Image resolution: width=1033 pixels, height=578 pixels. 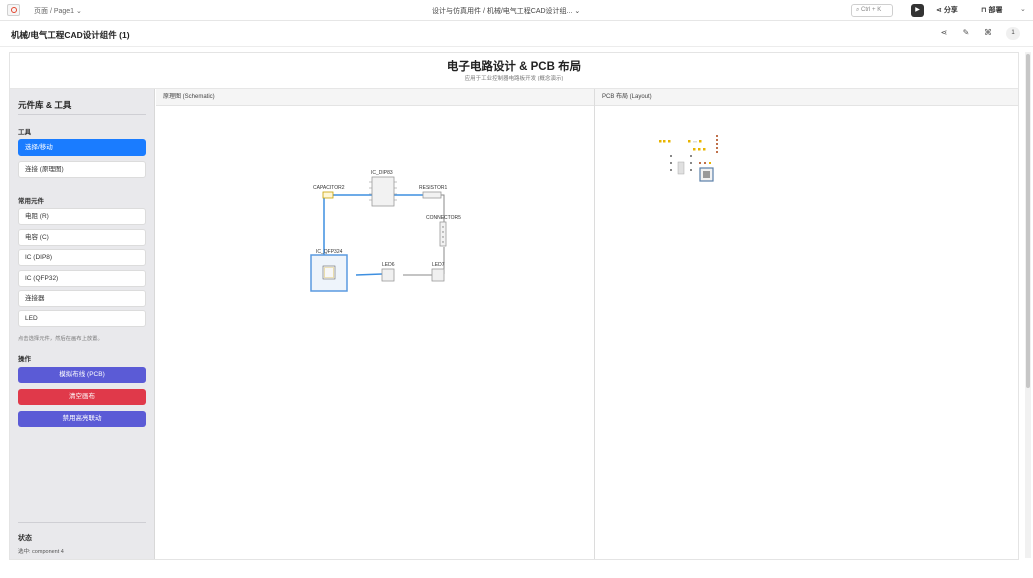 I want to click on document-title-bar: 机械/电气工程CAD设计组件 (1) ⋖ ✎ ⌘ 1, so click(x=516, y=34).